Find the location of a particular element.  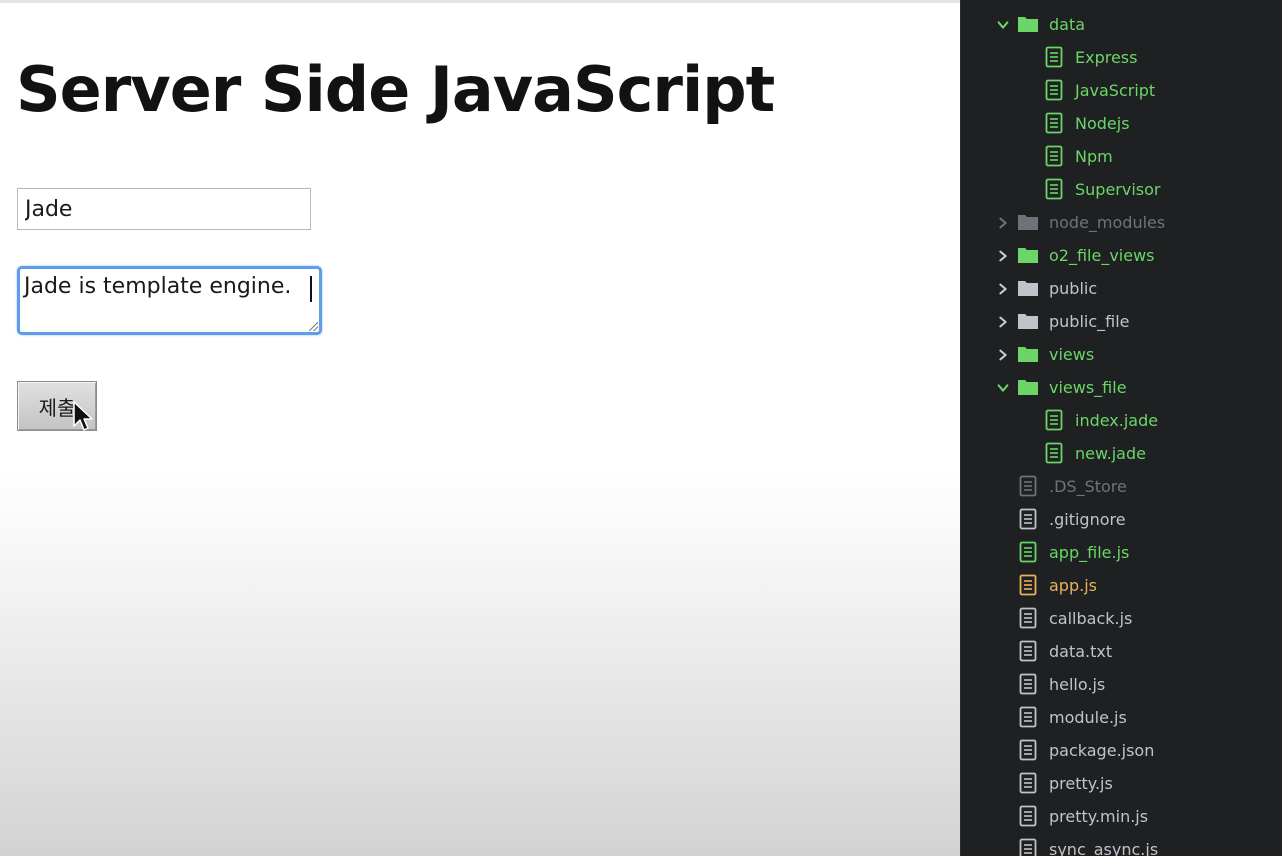

tree-item-label: .gitignore is located at coordinates (1087, 519).